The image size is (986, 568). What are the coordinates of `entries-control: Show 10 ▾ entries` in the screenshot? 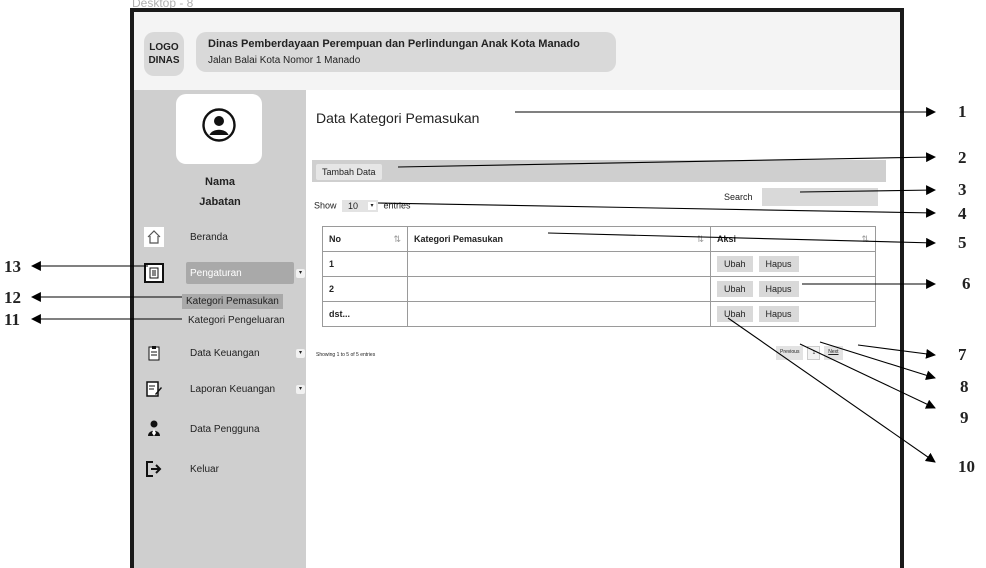 It's located at (362, 206).